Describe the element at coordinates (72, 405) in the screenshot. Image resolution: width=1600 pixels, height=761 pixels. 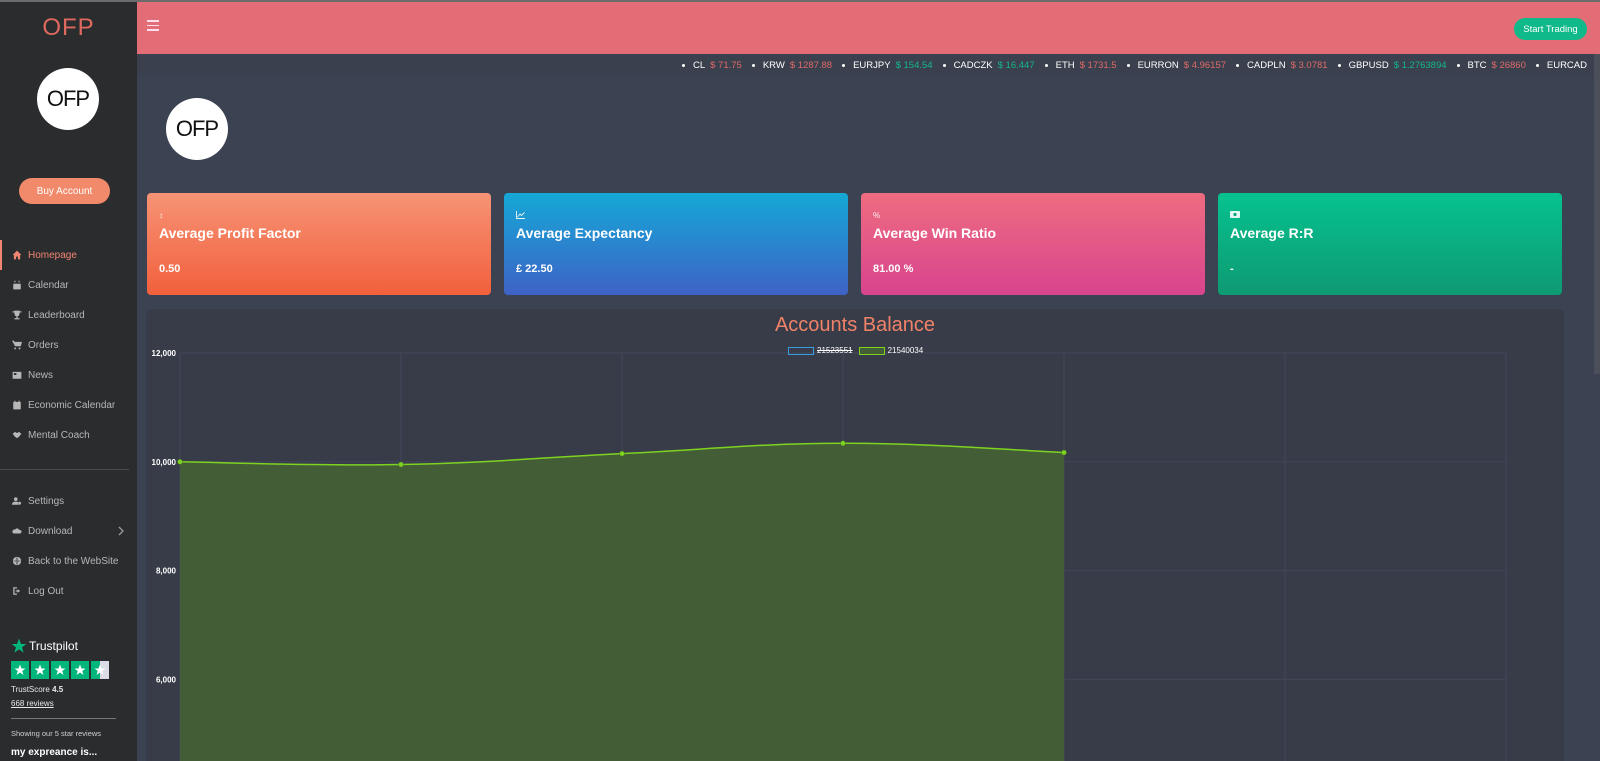
I see `sidebar-item-label: Economic Calendar` at that location.